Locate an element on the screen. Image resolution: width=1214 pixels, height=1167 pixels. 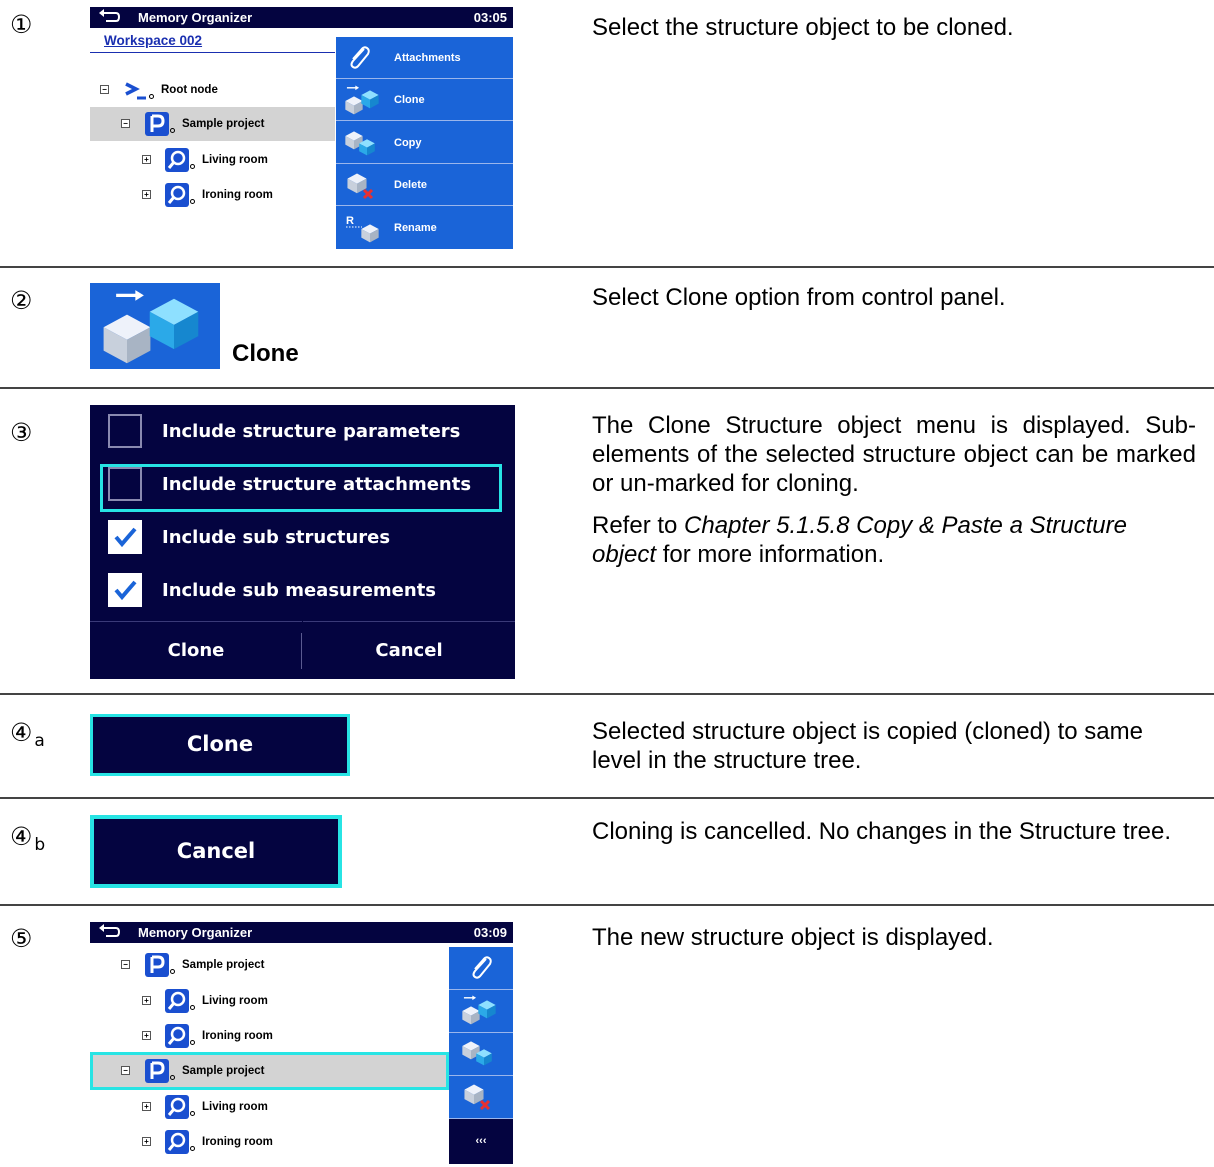
check-icon is located at coordinates (125, 590).